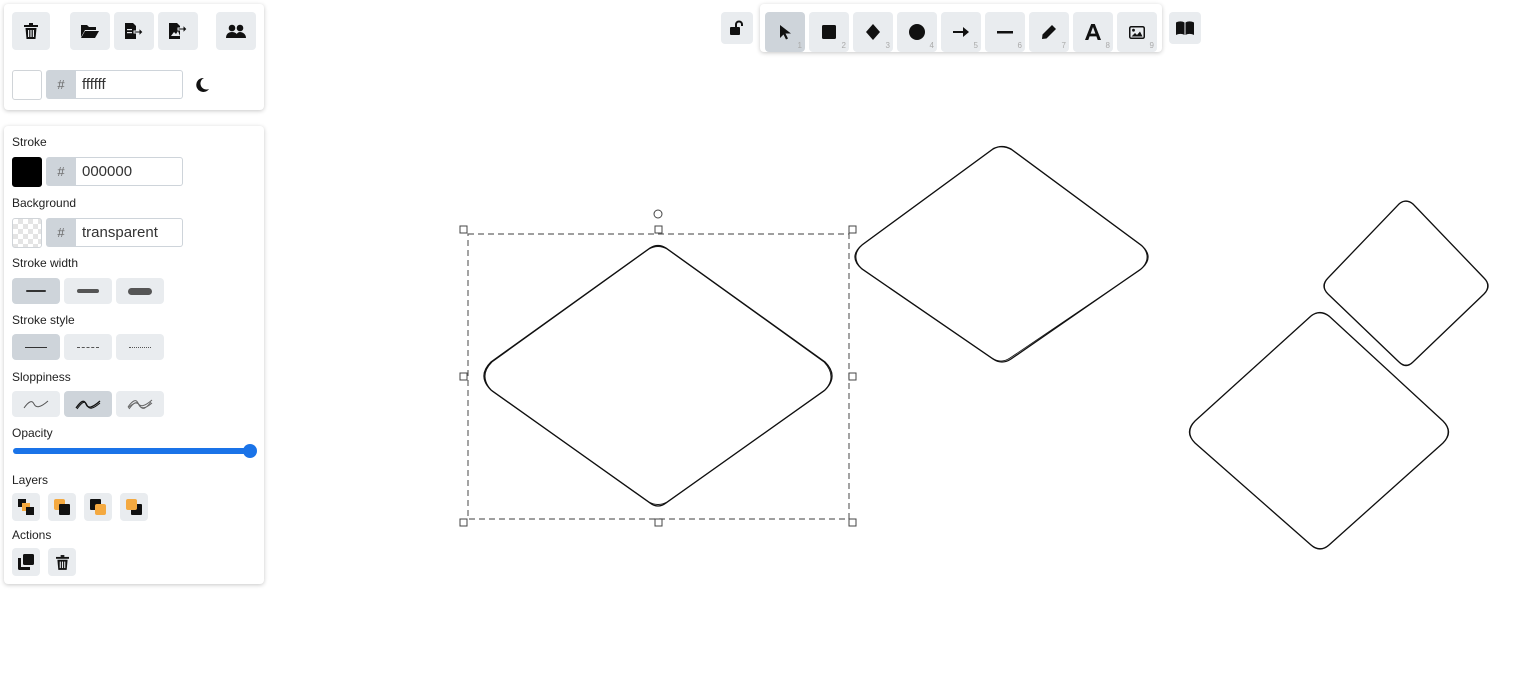  I want to click on sloppiness-artist-button, so click(88, 404).